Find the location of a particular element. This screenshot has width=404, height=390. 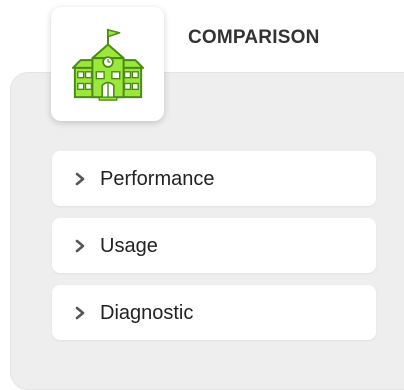

menu-item-performance: Performance is located at coordinates (214, 178).